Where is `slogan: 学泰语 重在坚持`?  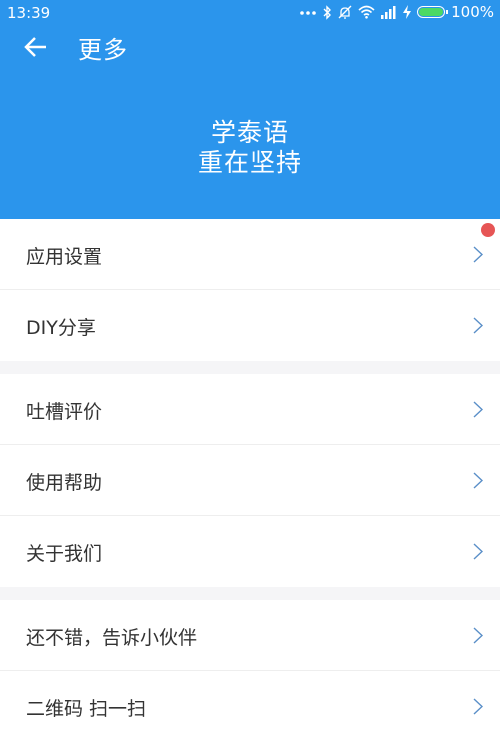
slogan: 学泰语 重在坚持 is located at coordinates (250, 148).